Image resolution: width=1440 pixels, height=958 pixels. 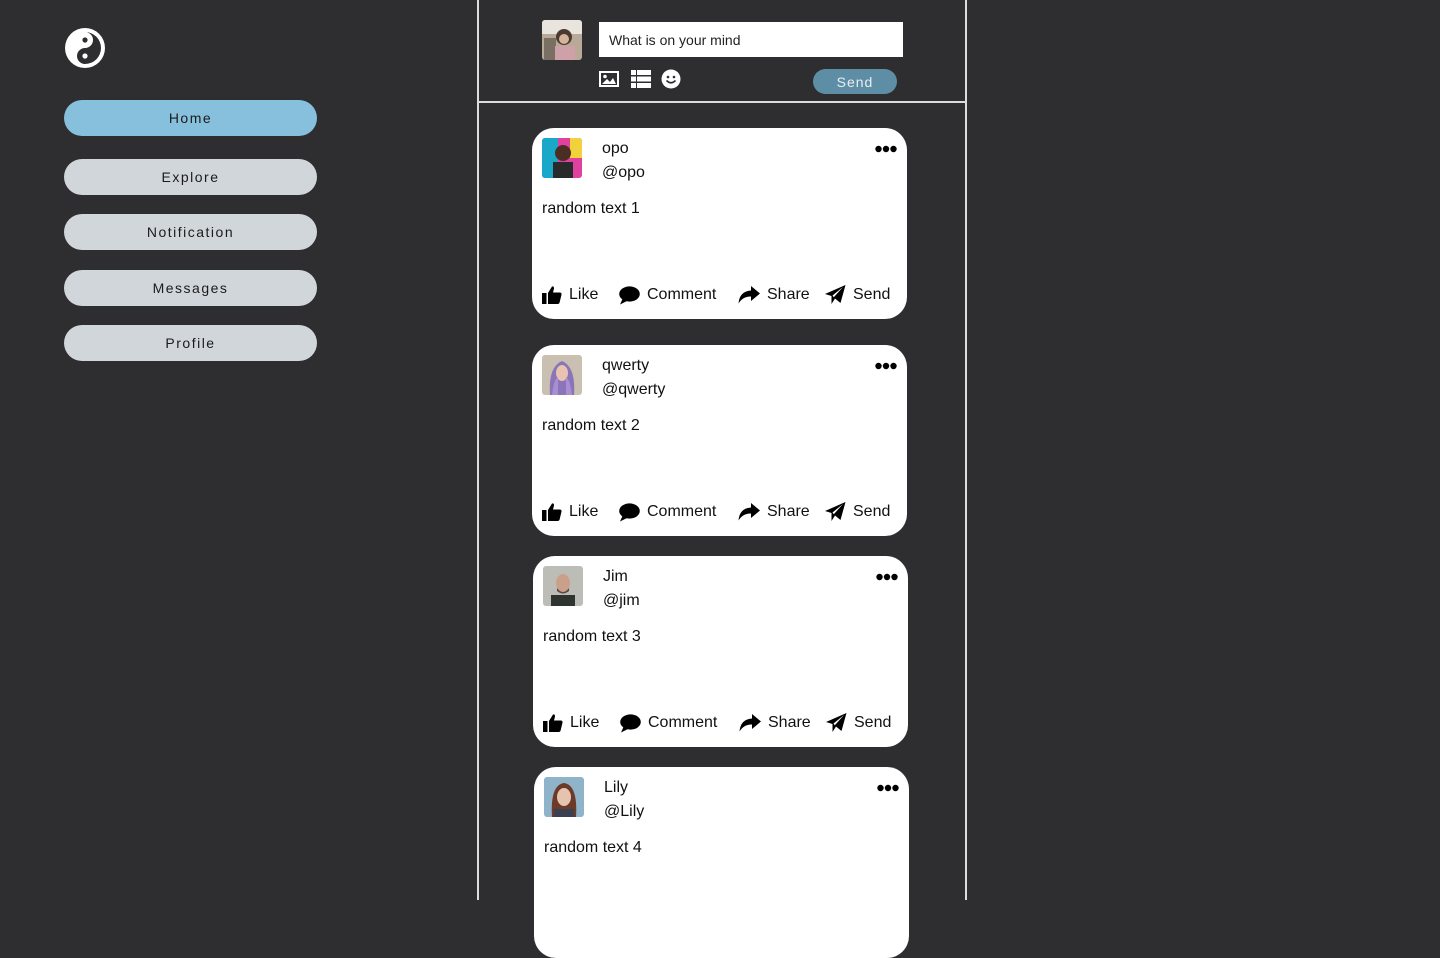 I want to click on nav-explore-button: Explore, so click(x=190, y=177).